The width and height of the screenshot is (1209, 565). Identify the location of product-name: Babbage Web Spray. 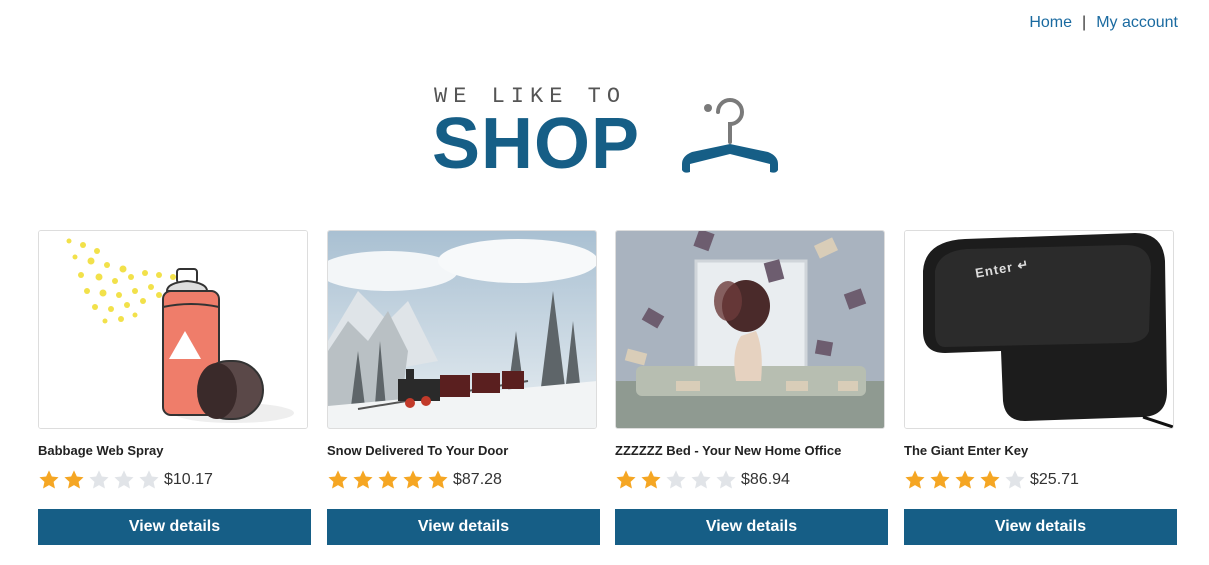
(101, 450).